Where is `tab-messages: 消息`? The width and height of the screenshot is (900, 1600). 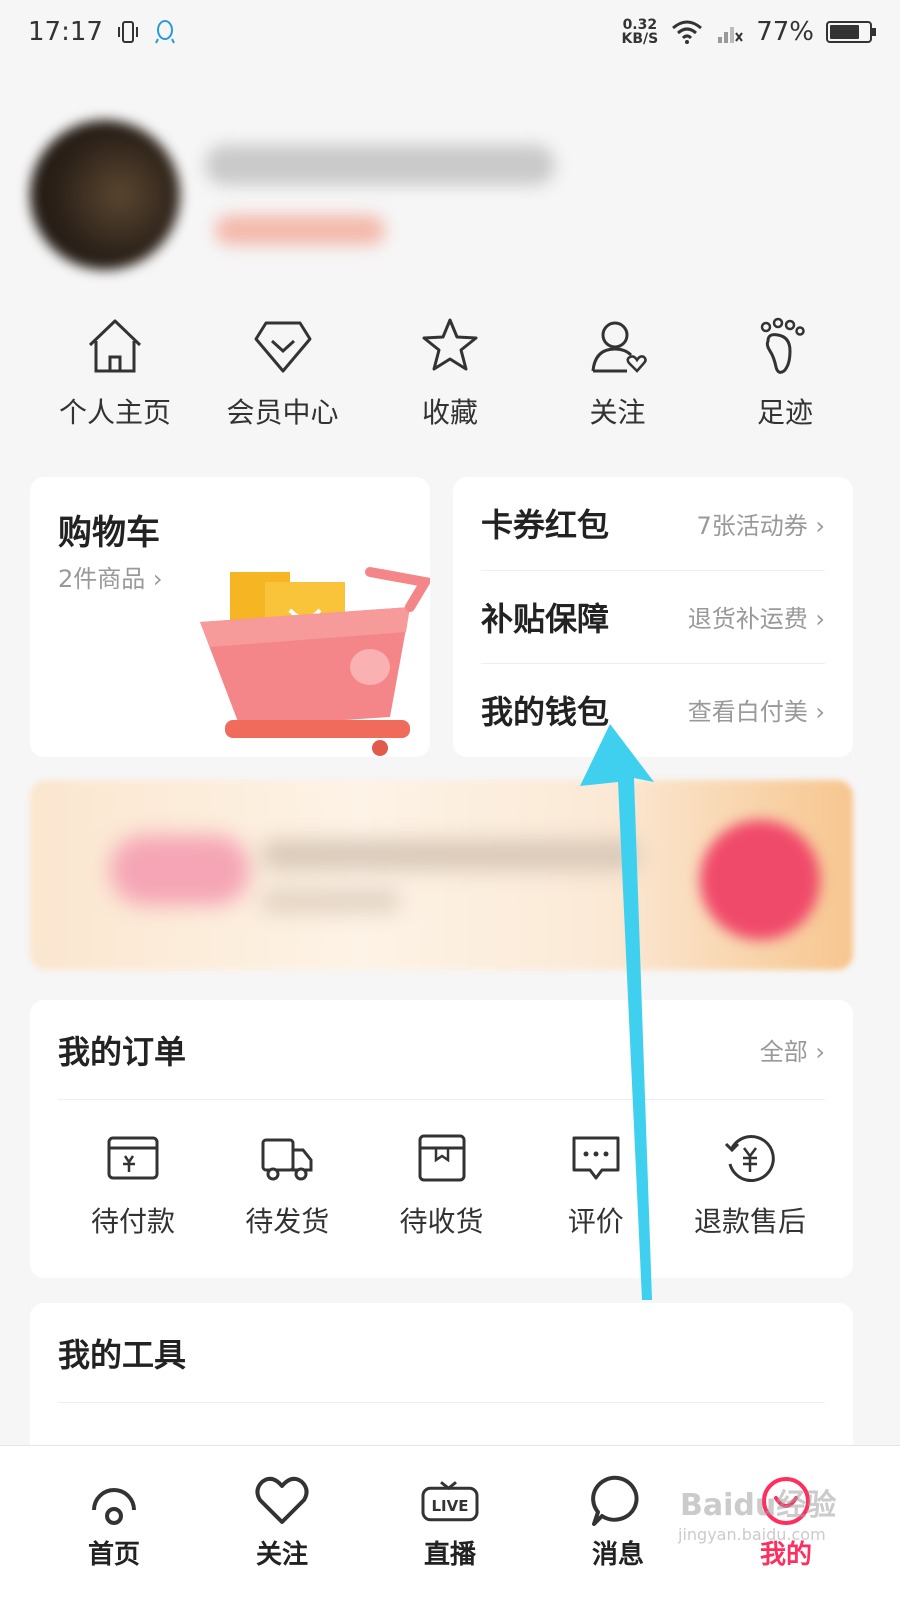 tab-messages: 消息 is located at coordinates (618, 1523).